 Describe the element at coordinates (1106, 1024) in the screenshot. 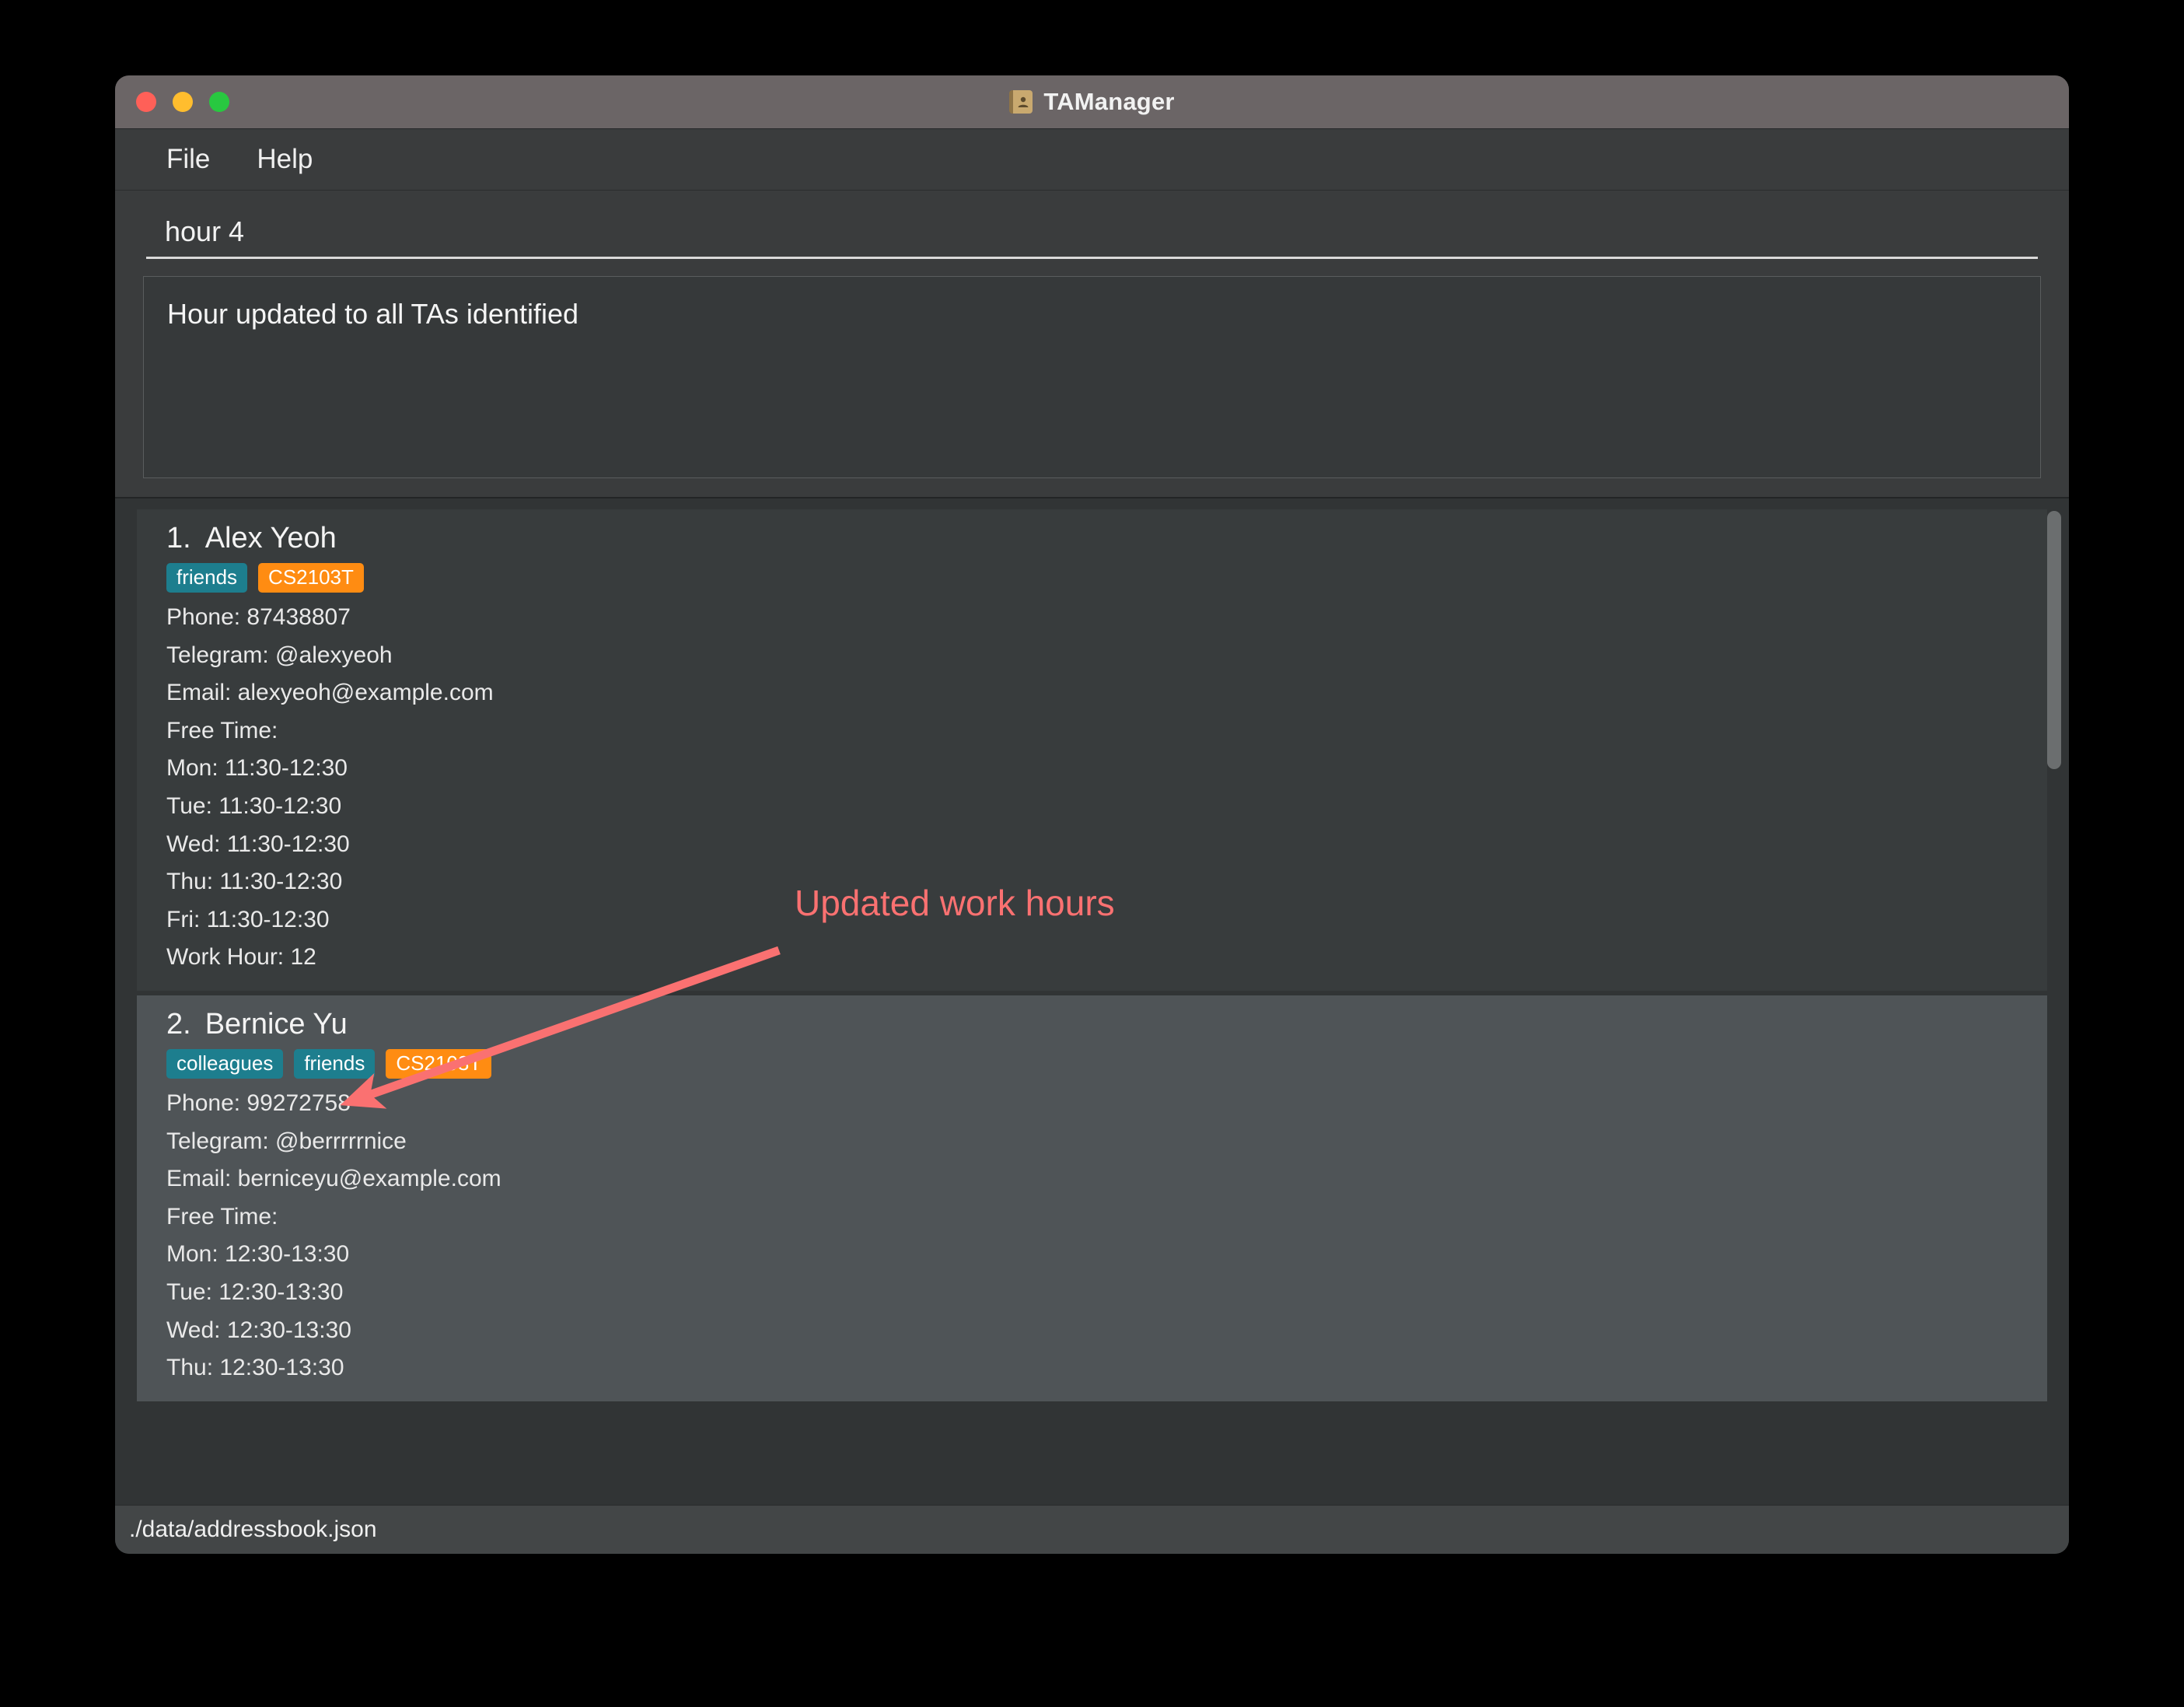

I see `person-name-row: 2. Bernice Yu` at that location.